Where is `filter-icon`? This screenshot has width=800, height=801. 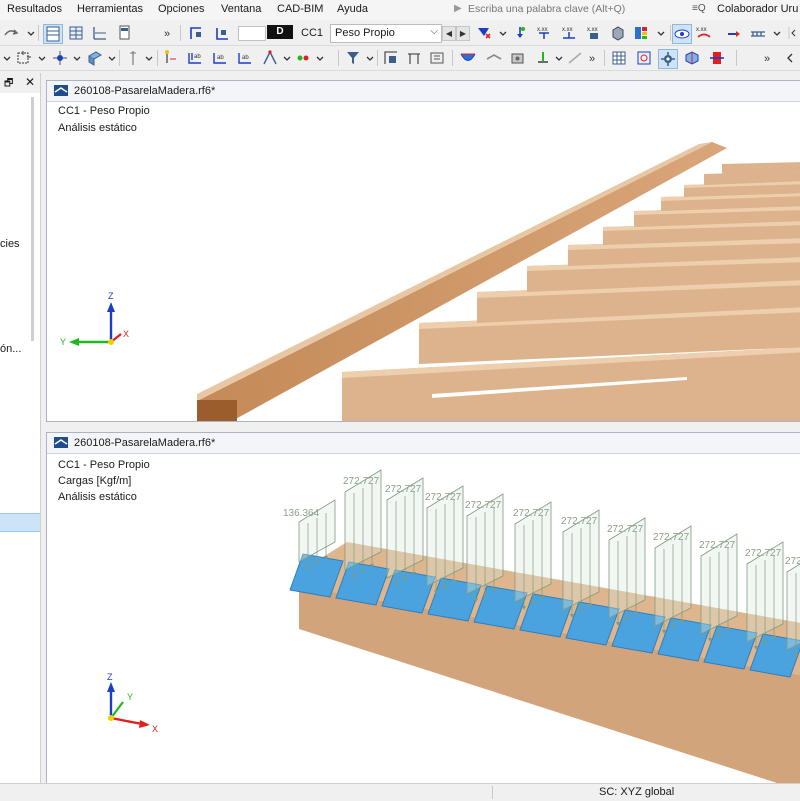
filter-icon is located at coordinates (353, 58).